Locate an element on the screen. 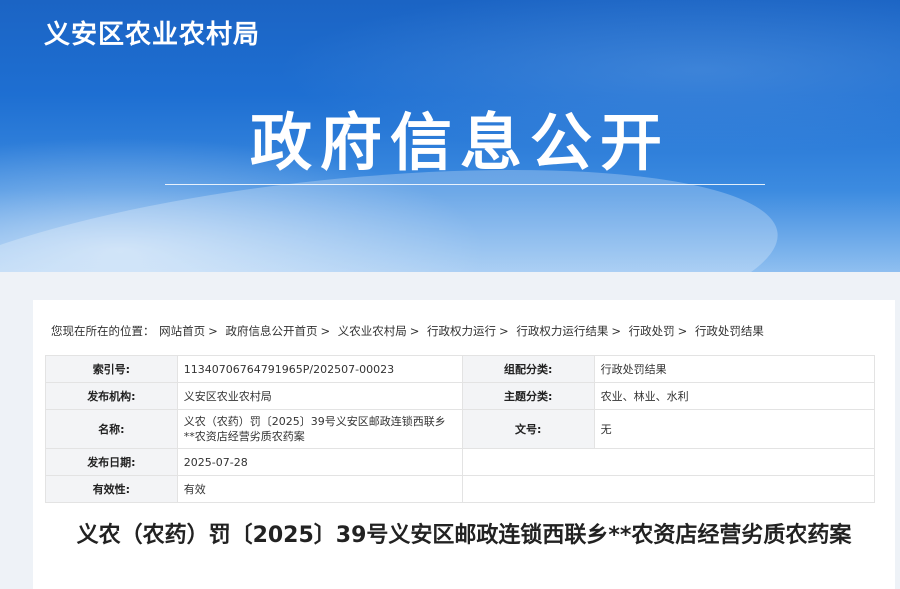 The width and height of the screenshot is (900, 589). breadcrumb-item-penalty: 行政处罚 is located at coordinates (652, 331).